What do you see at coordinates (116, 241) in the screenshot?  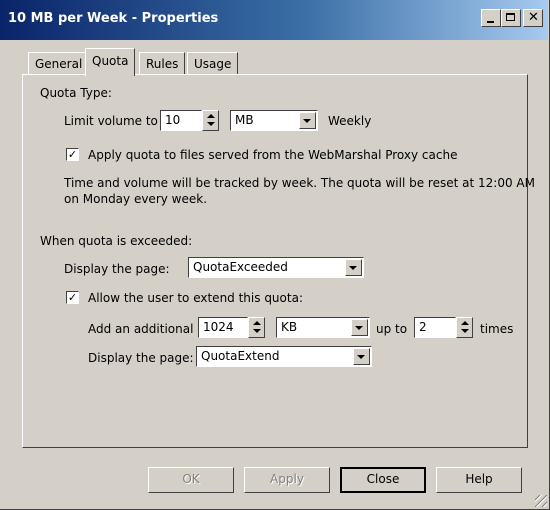 I see `exceeded-heading: When quota is exceeded:` at bounding box center [116, 241].